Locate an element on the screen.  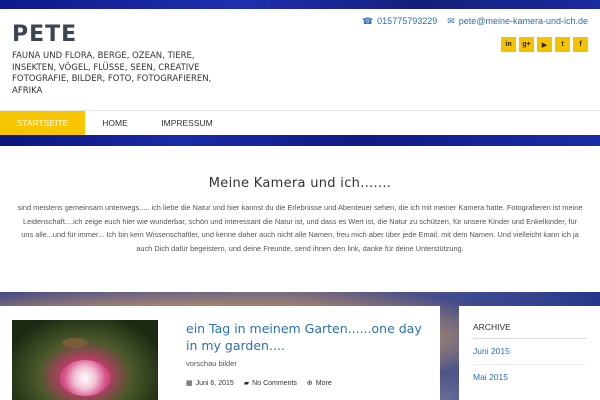
sidebar: ARCHIVE Juni 2015 Mai 2015 is located at coordinates (529, 353).